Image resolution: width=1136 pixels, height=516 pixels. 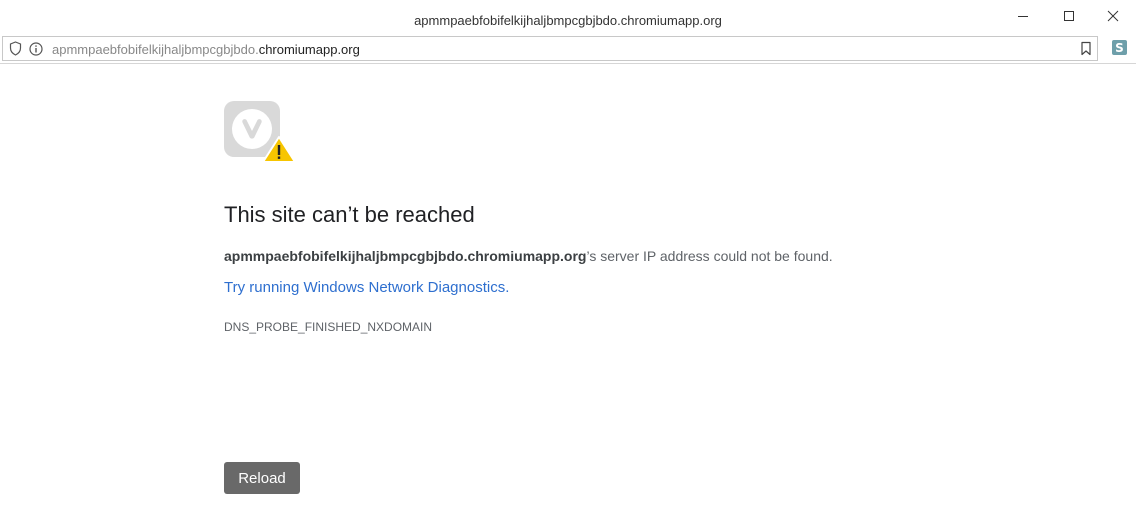 What do you see at coordinates (568, 63) in the screenshot?
I see `toolbar-divider` at bounding box center [568, 63].